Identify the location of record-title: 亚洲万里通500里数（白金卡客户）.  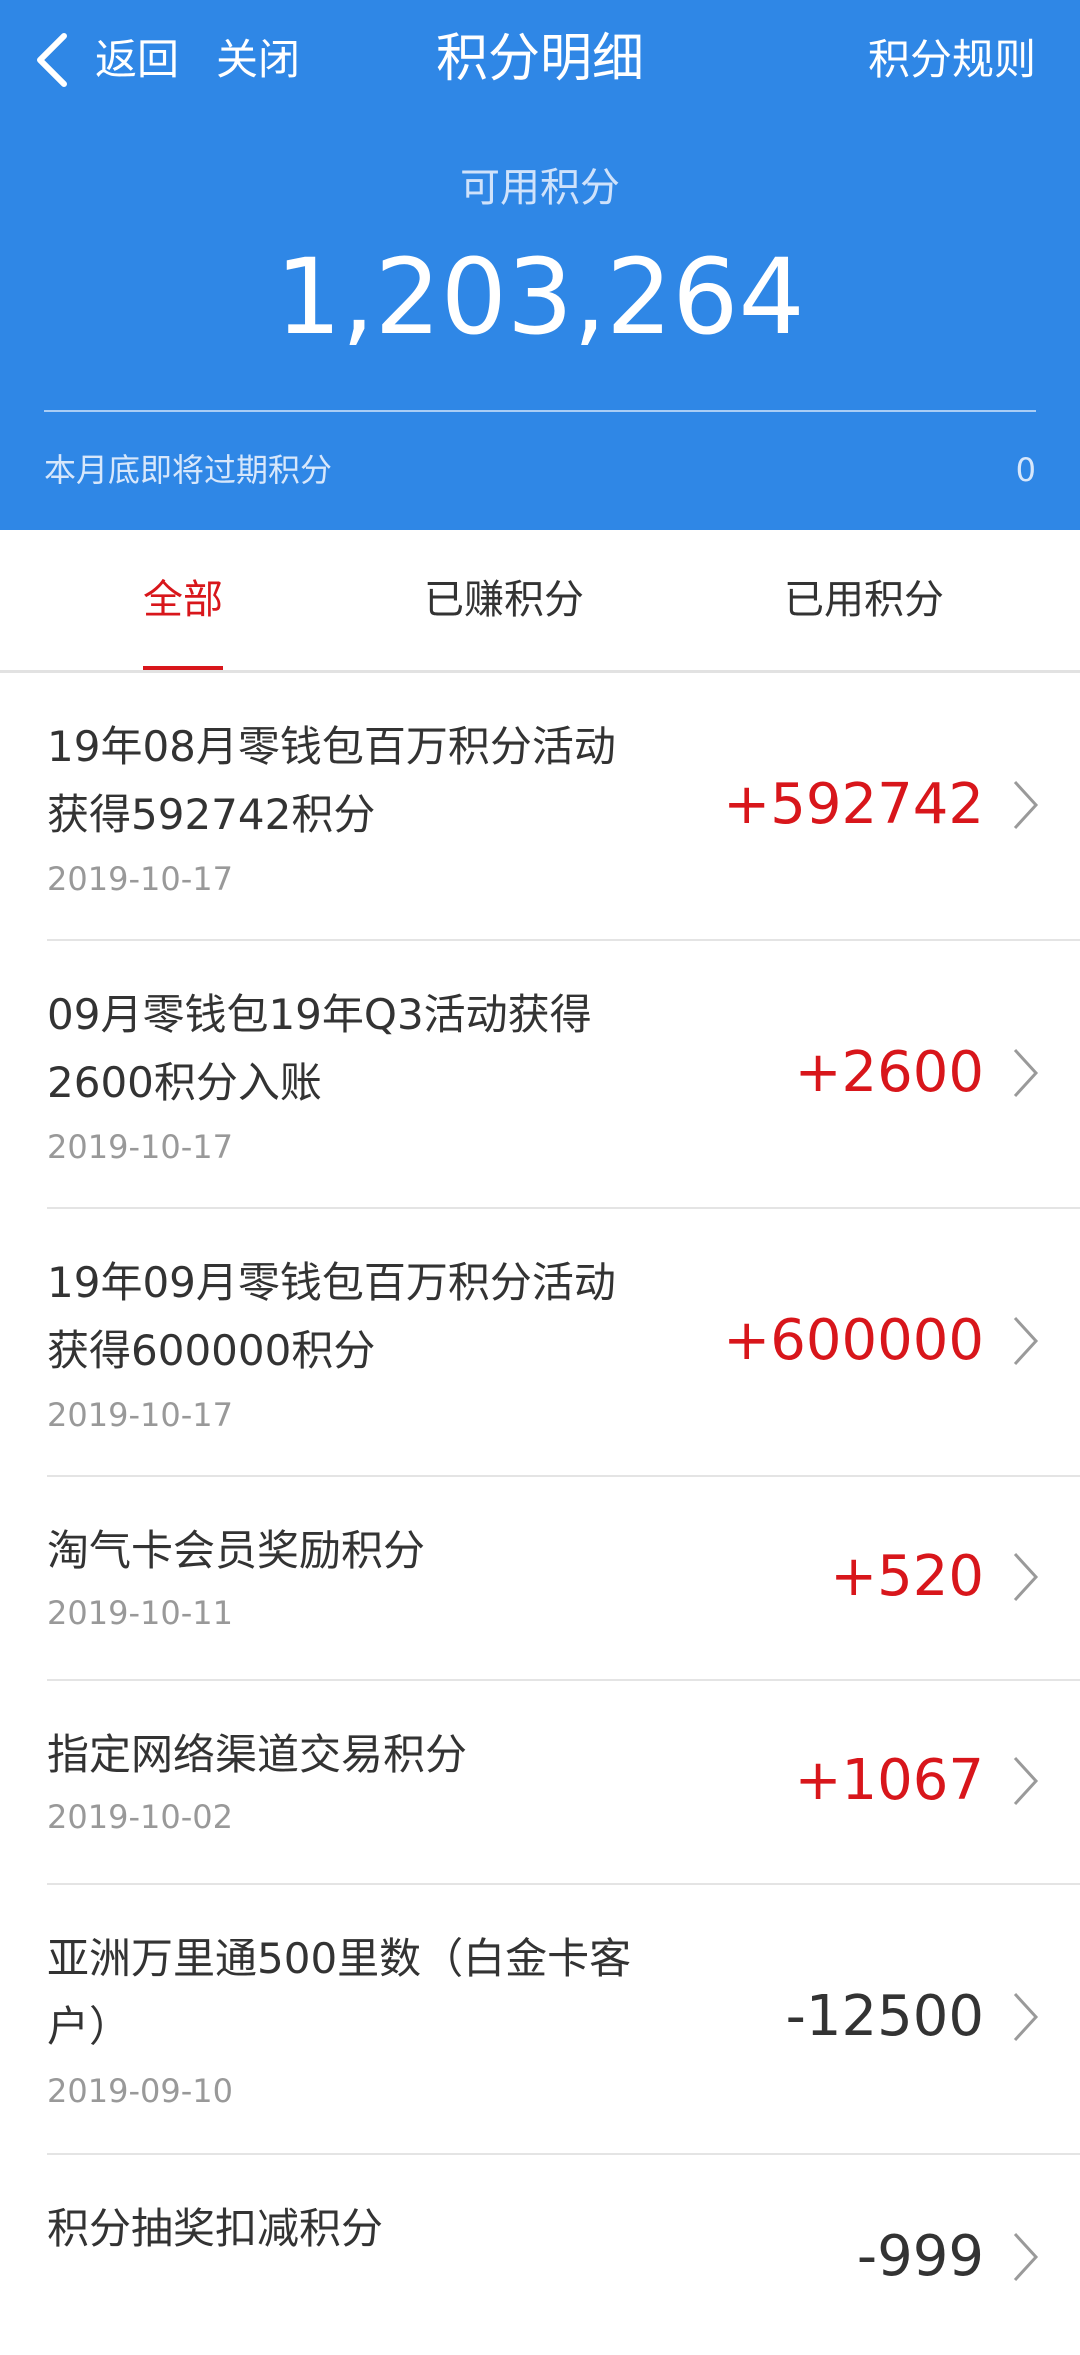
(339, 1992).